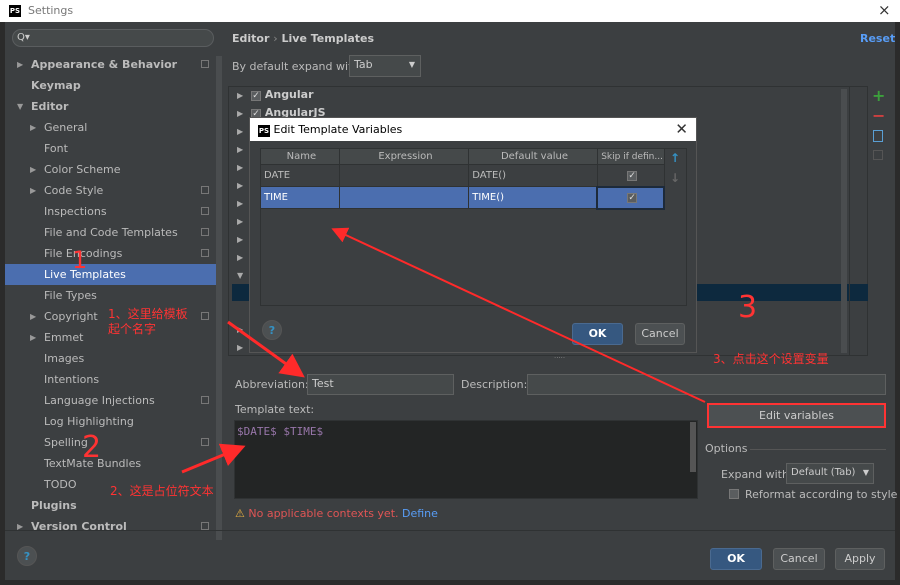 This screenshot has height=585, width=900. What do you see at coordinates (162, 491) in the screenshot?
I see `annotation-note-2: 2、这是占位符文本` at bounding box center [162, 491].